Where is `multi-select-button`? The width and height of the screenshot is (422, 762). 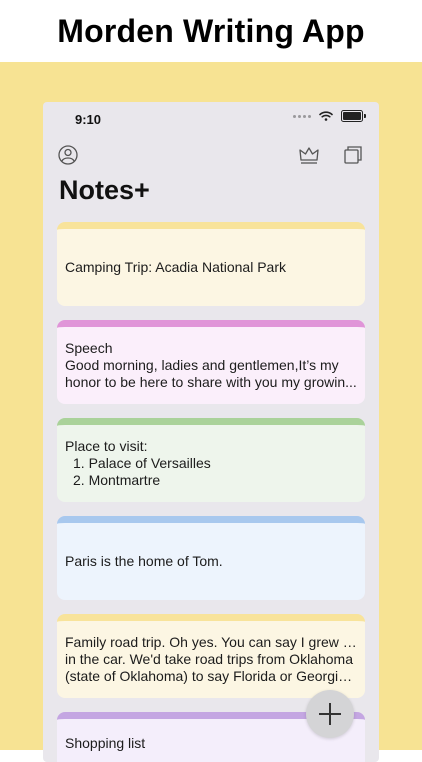 multi-select-button is located at coordinates (353, 155).